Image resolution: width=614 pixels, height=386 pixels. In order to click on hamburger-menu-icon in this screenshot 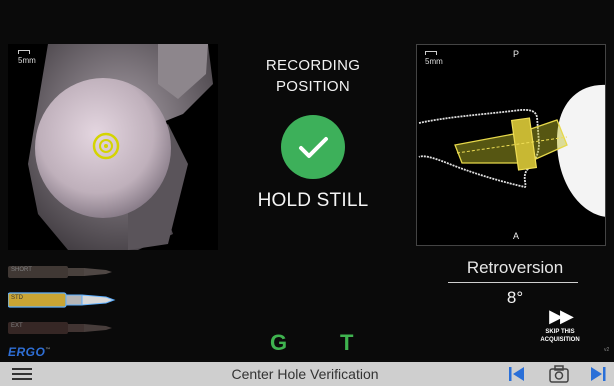, I will do `click(22, 374)`.